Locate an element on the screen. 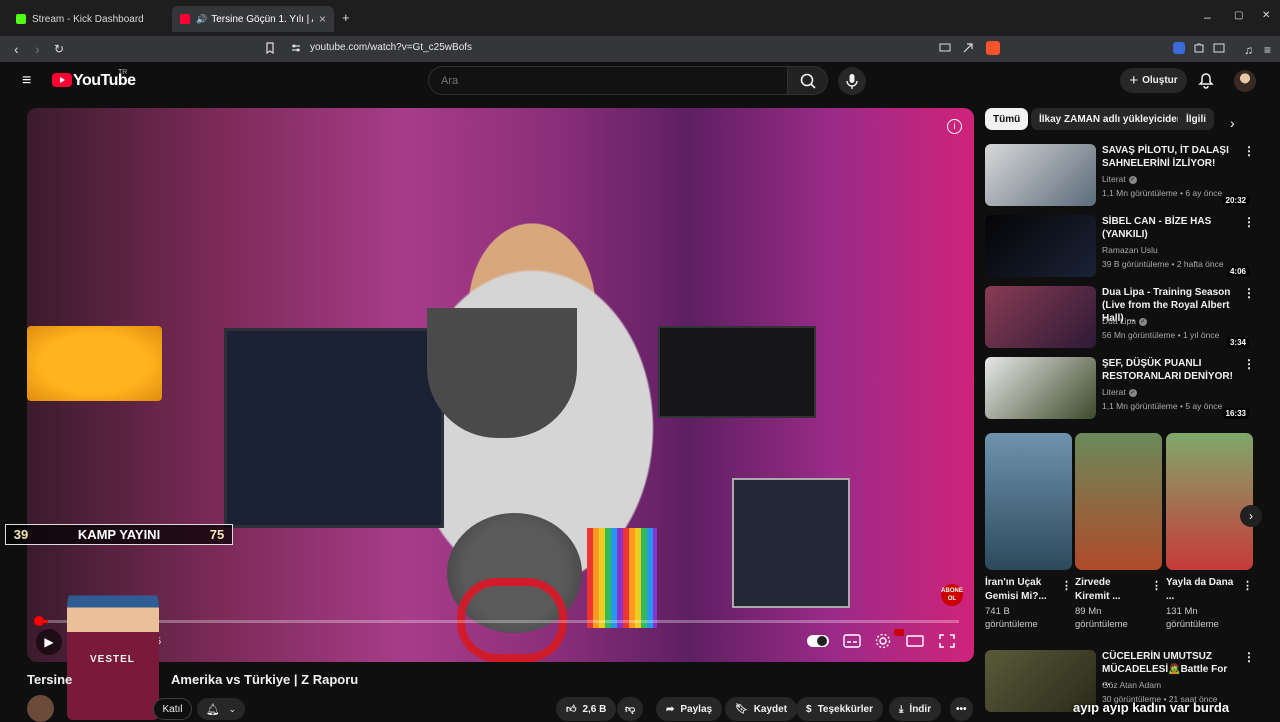 The height and width of the screenshot is (722, 1280). download-icon: ⤓ is located at coordinates (901, 709).